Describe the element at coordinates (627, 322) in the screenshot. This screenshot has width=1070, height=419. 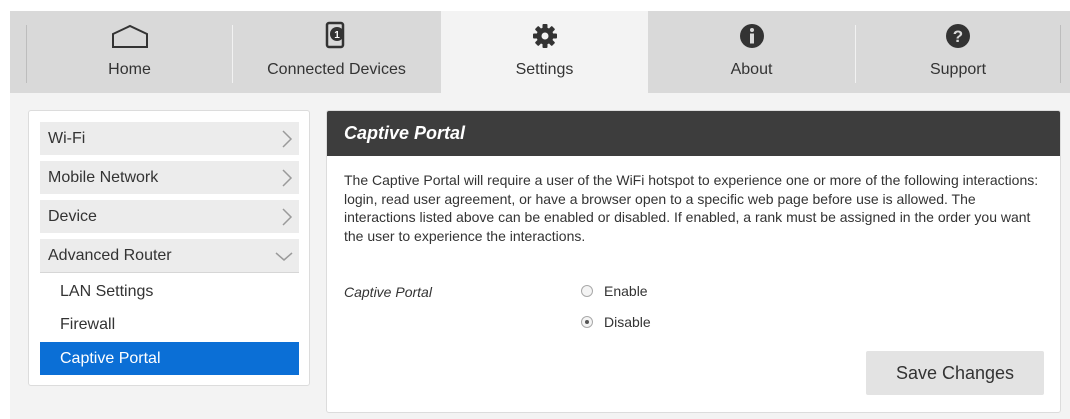
I see `disable-radio-label: Disable` at that location.